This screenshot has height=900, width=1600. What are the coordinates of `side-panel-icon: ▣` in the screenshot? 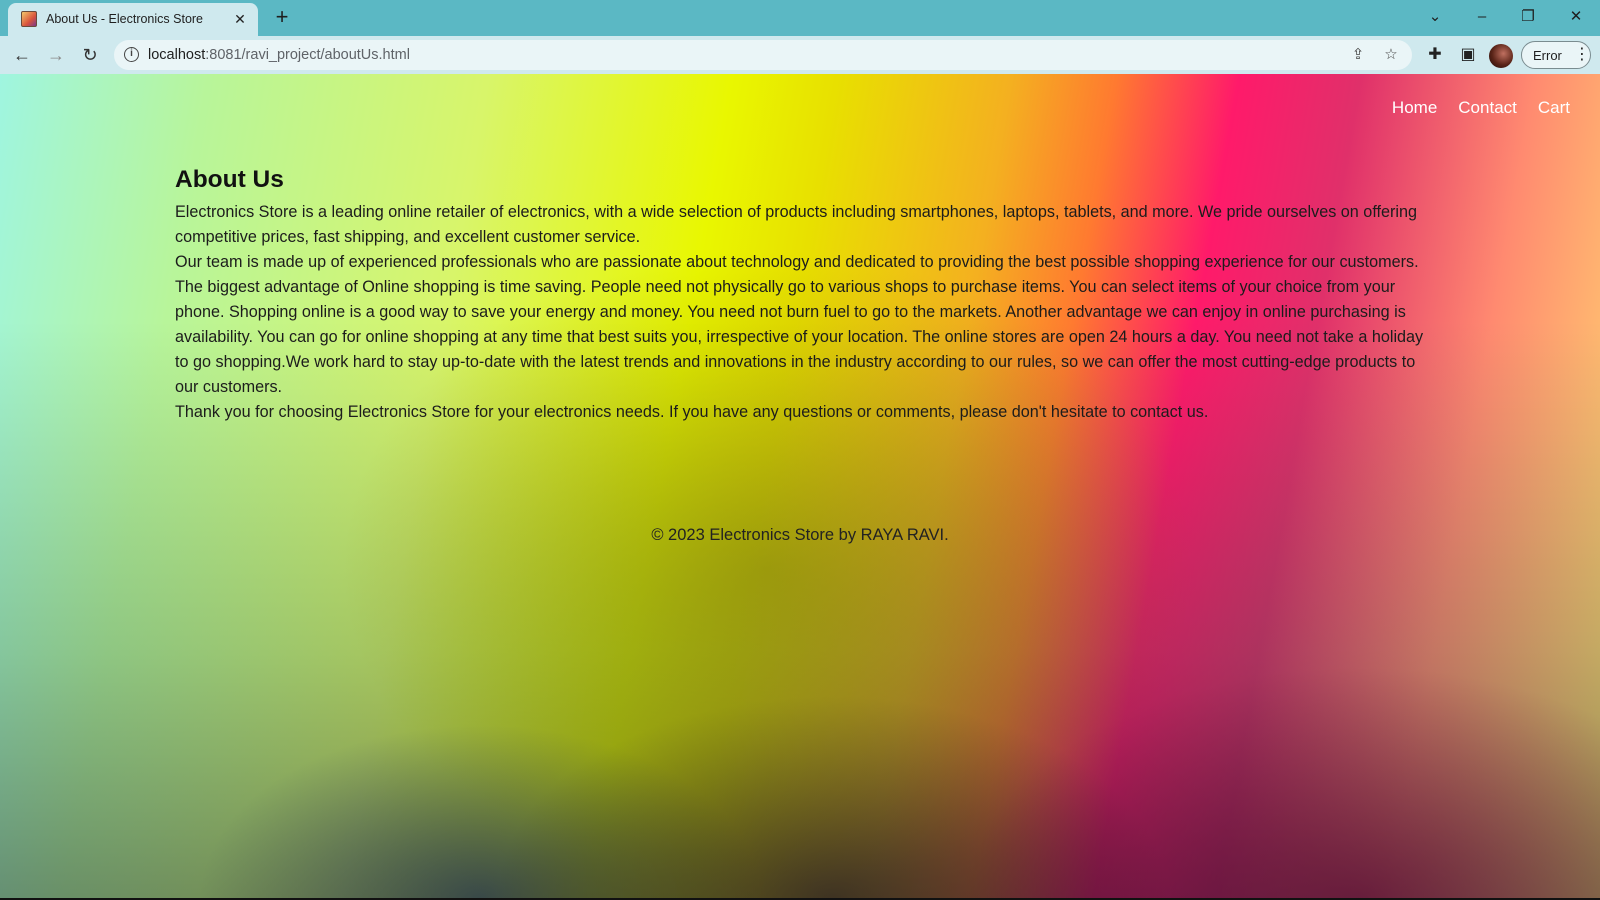 It's located at (1468, 55).